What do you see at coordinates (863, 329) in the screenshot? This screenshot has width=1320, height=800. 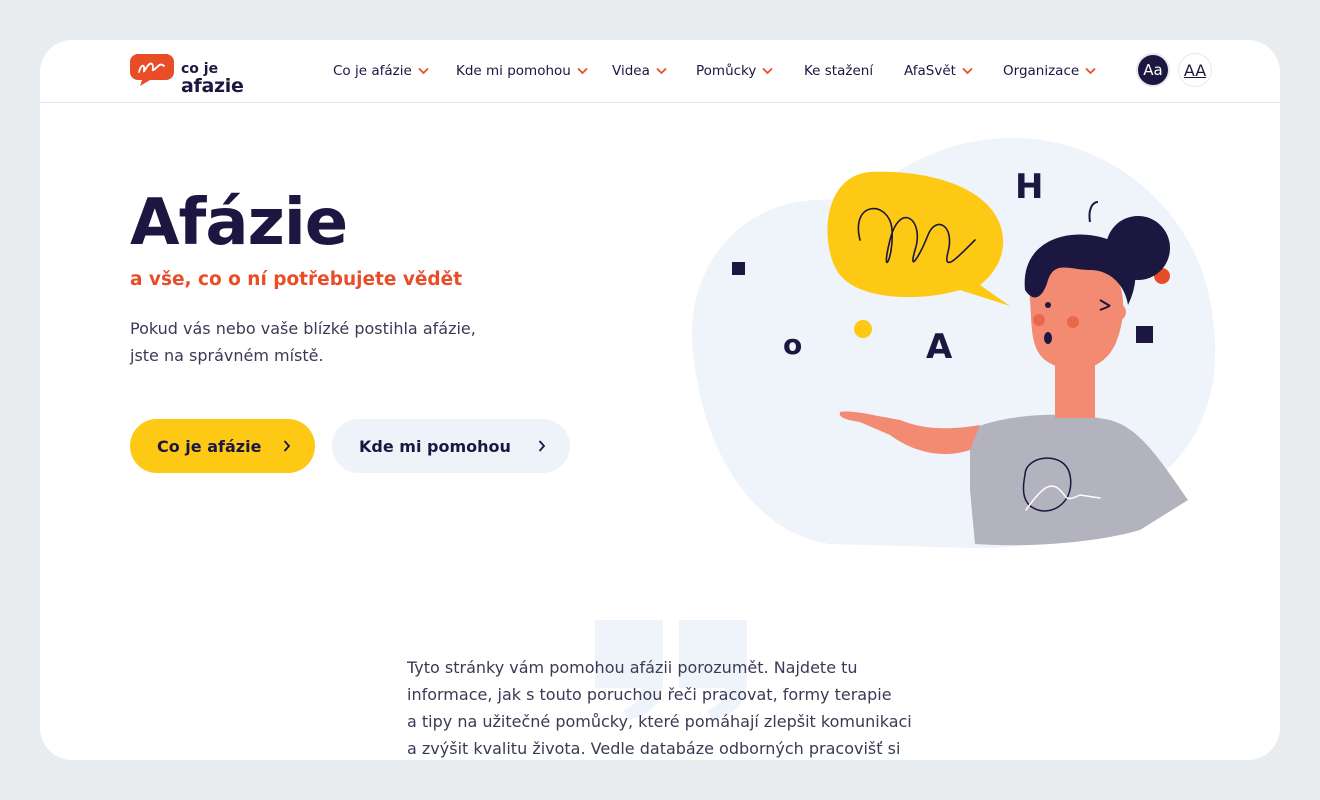 I see `dot-shape` at bounding box center [863, 329].